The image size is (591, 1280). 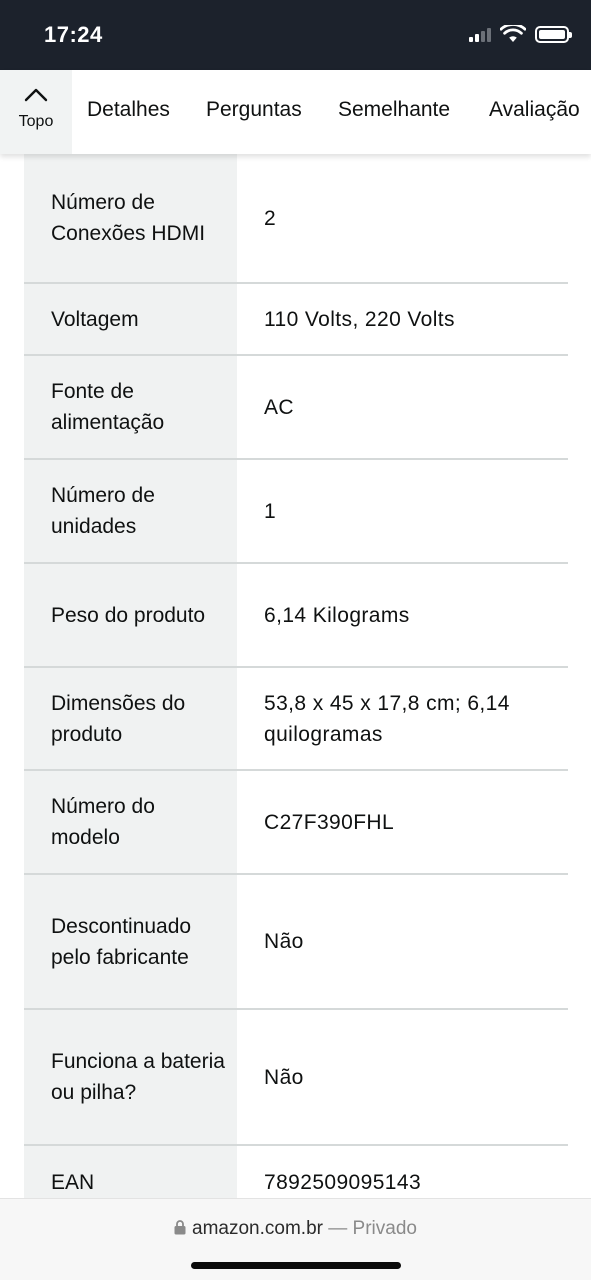 What do you see at coordinates (553, 34) in the screenshot?
I see `battery-icon` at bounding box center [553, 34].